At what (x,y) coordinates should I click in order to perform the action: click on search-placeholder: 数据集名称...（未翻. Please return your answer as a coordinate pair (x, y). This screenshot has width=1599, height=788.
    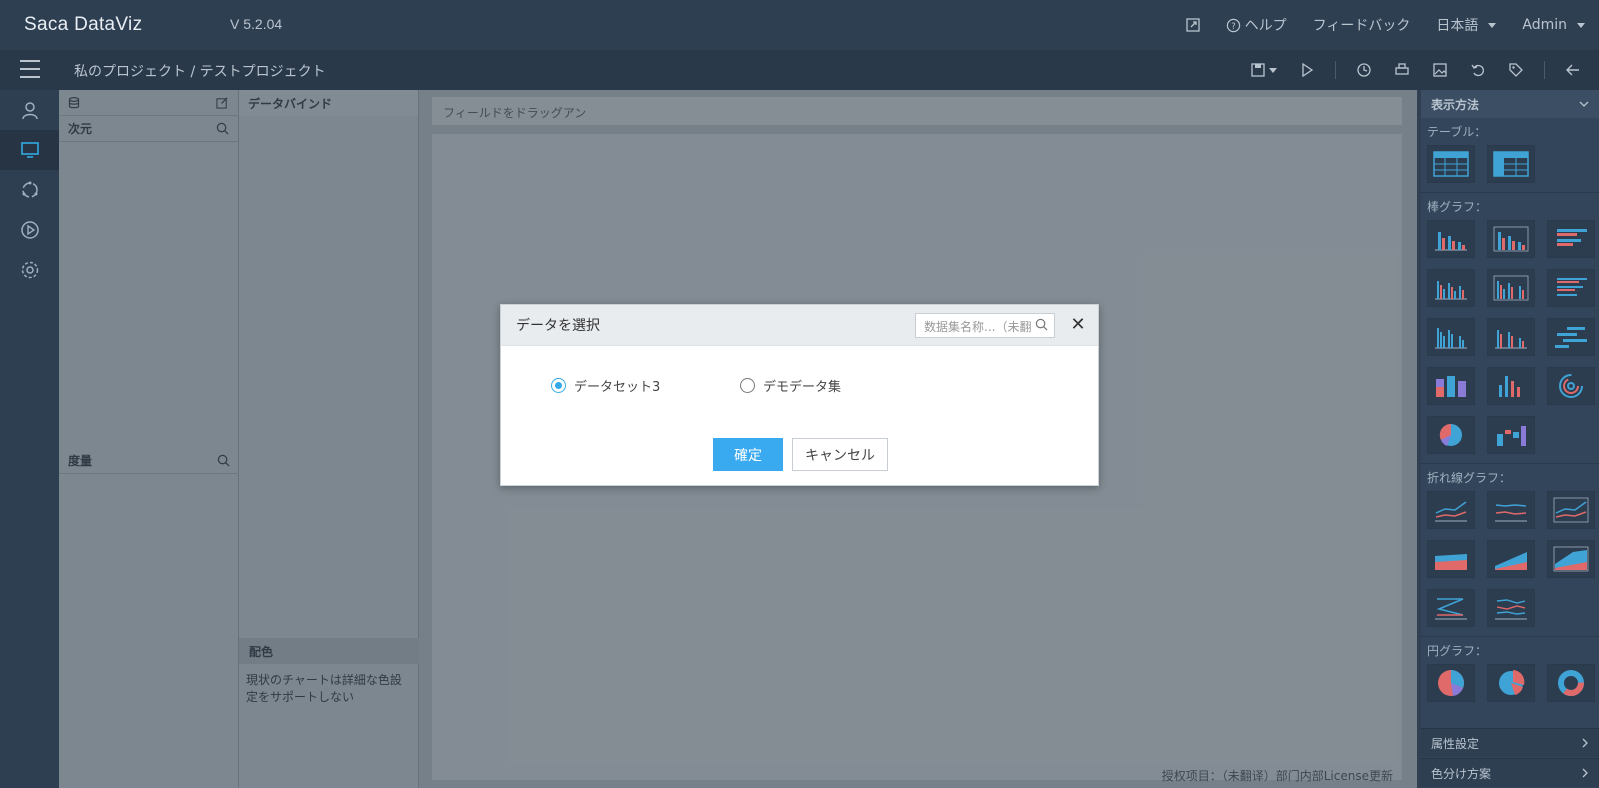
    Looking at the image, I should click on (978, 327).